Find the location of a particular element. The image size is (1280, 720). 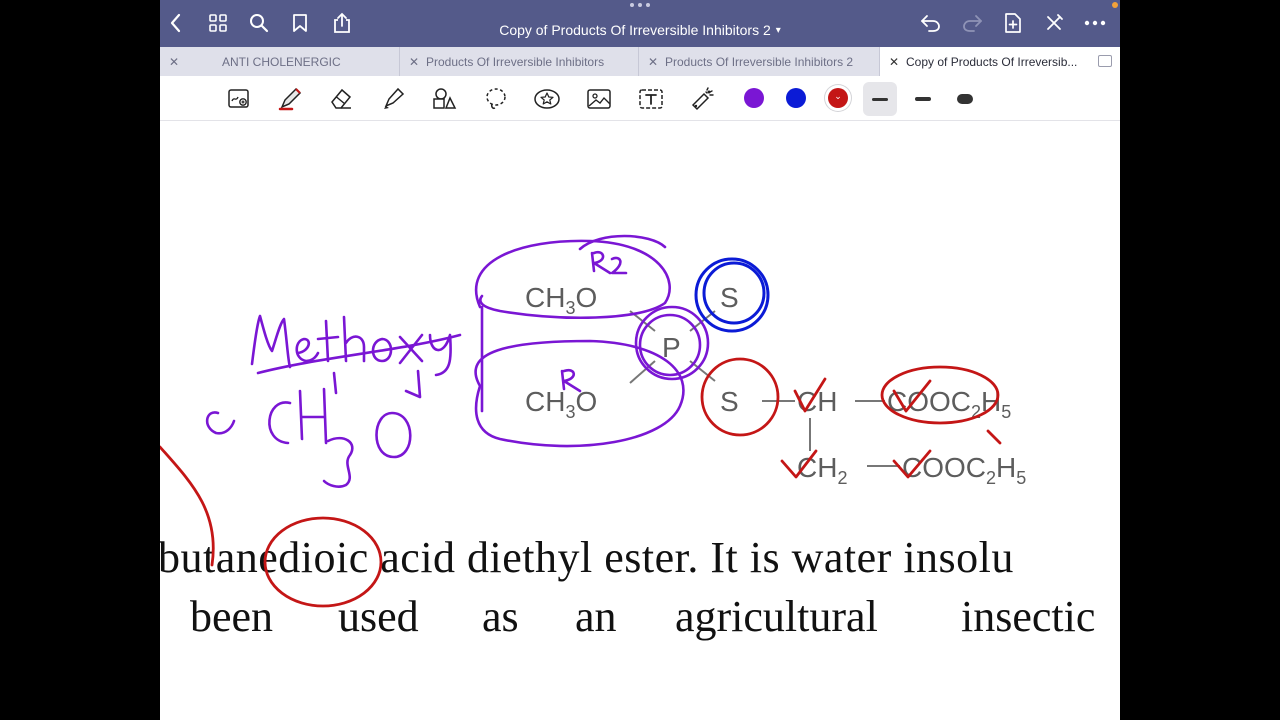

color-swatch-red: ⌄ is located at coordinates (838, 98).